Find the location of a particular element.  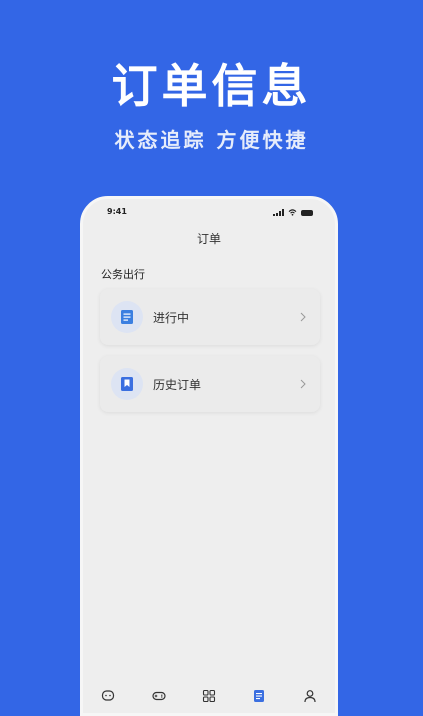

tab-apps is located at coordinates (209, 696).